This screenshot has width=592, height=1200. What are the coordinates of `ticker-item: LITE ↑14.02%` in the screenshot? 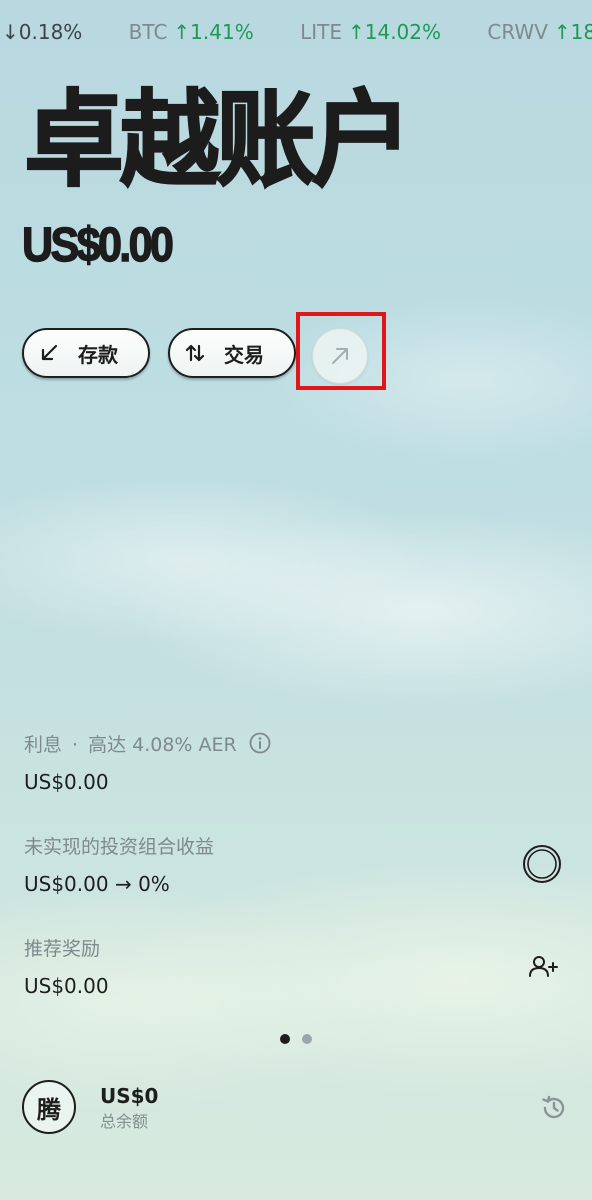 It's located at (370, 32).